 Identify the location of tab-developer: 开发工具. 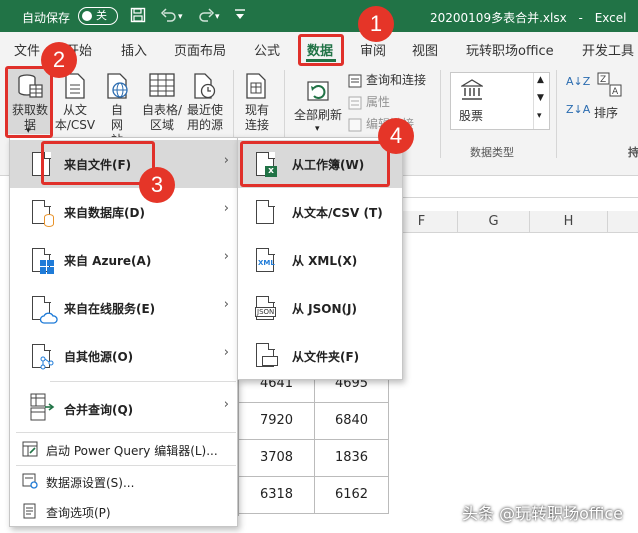
(608, 49).